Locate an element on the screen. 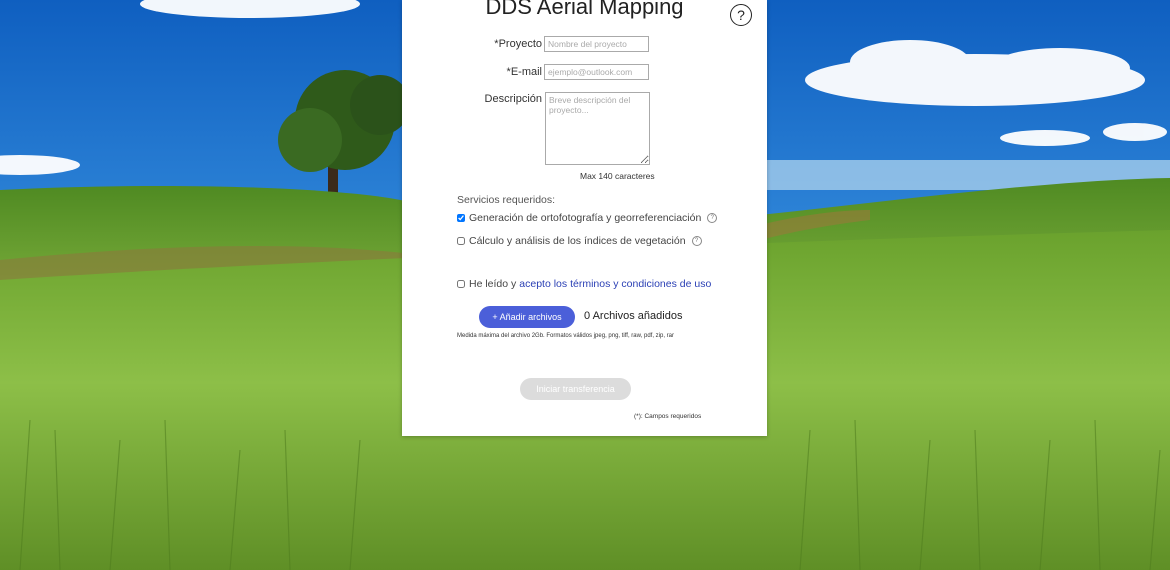  vegetation-checkbox is located at coordinates (461, 241).